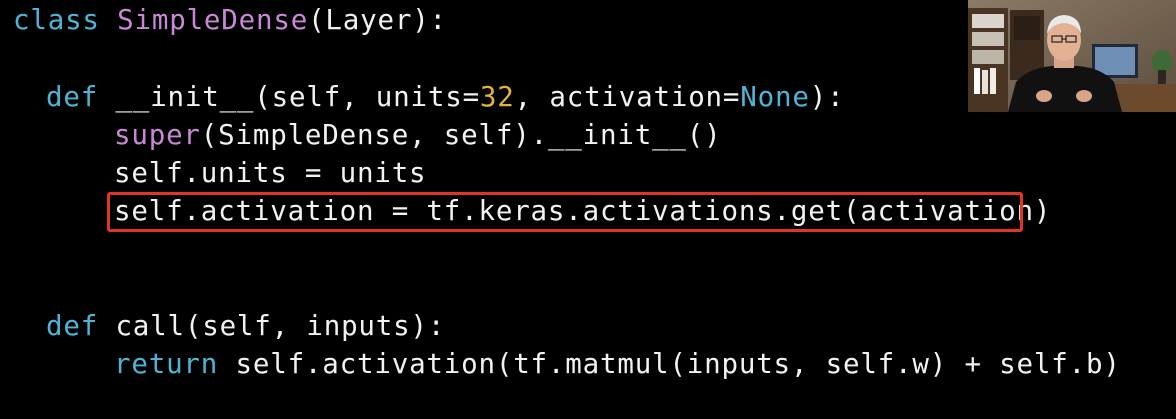 Image resolution: width=1176 pixels, height=419 pixels. I want to click on code-keyword: class, so click(65, 20).